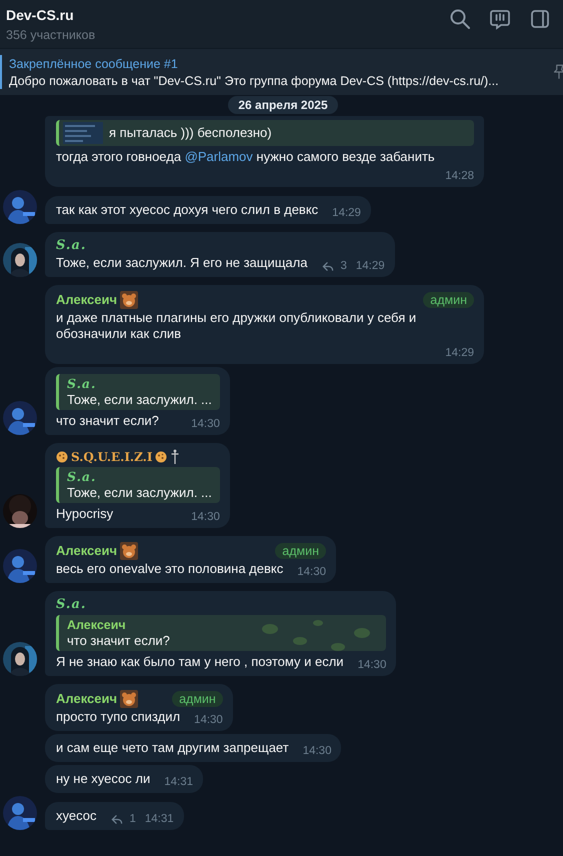  Describe the element at coordinates (190, 133) in the screenshot. I see `quote-text: я пыталась ))) бесполезно)` at that location.